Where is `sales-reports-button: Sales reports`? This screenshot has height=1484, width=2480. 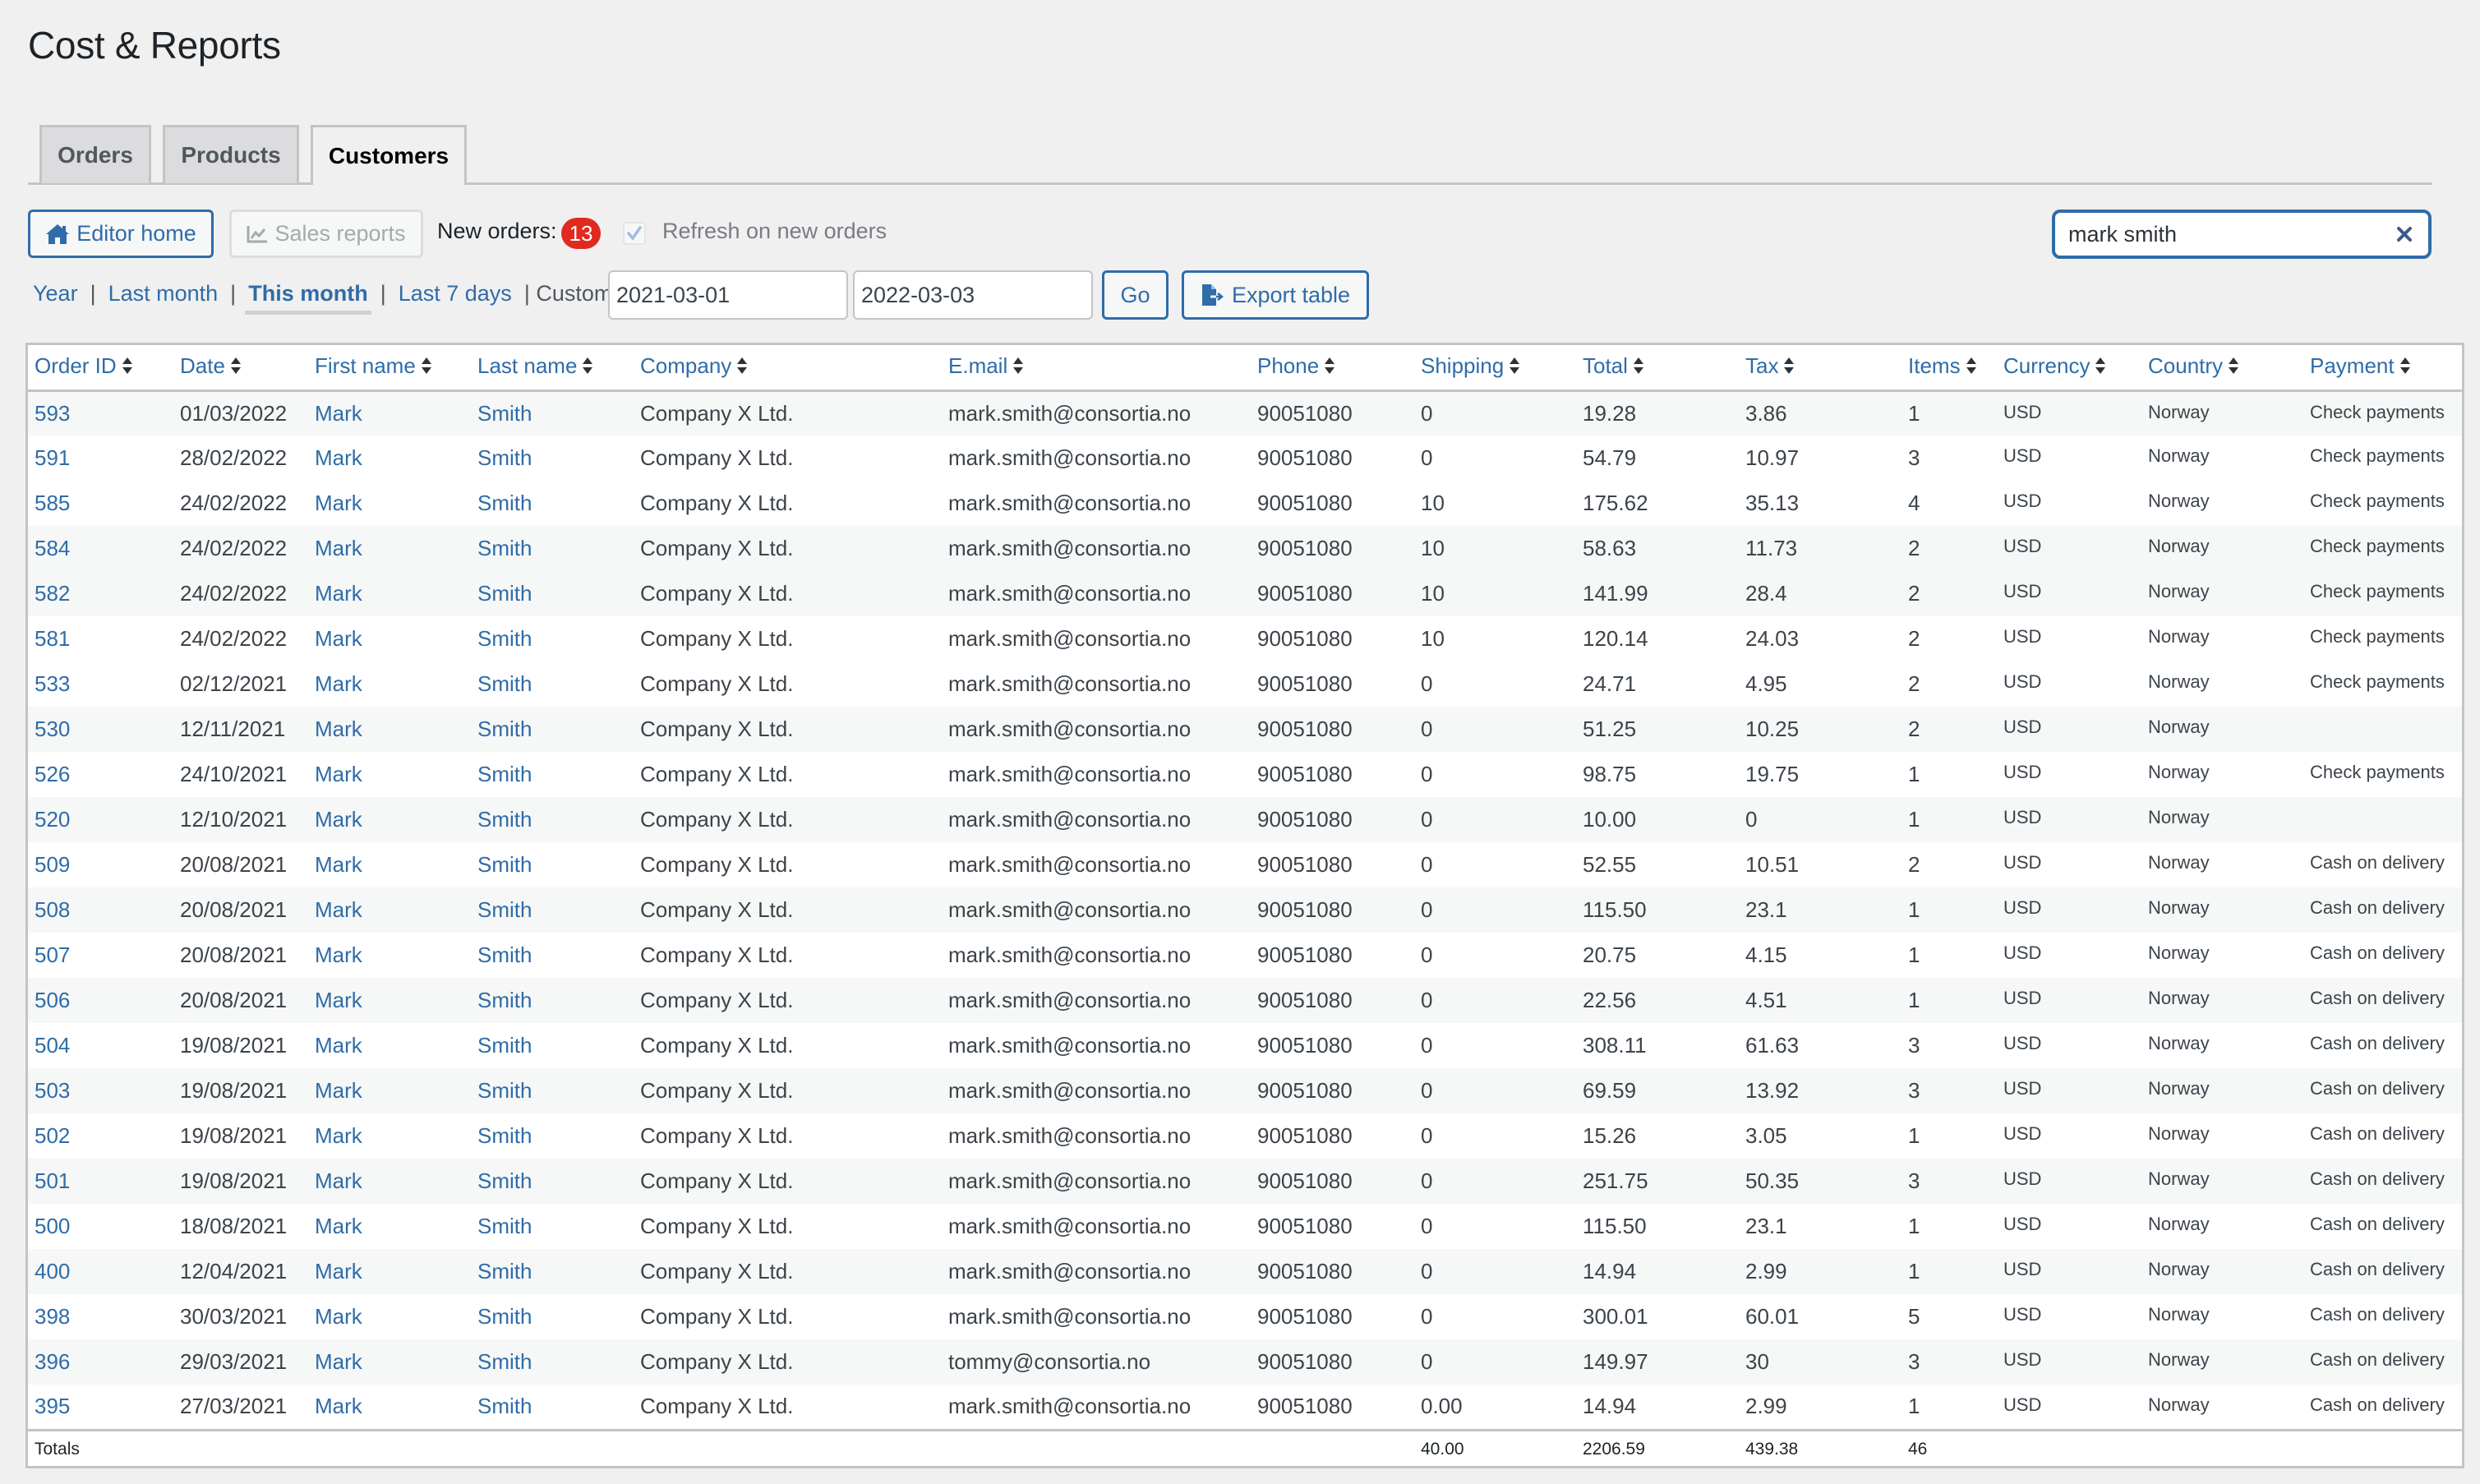
sales-reports-button: Sales reports is located at coordinates (326, 234).